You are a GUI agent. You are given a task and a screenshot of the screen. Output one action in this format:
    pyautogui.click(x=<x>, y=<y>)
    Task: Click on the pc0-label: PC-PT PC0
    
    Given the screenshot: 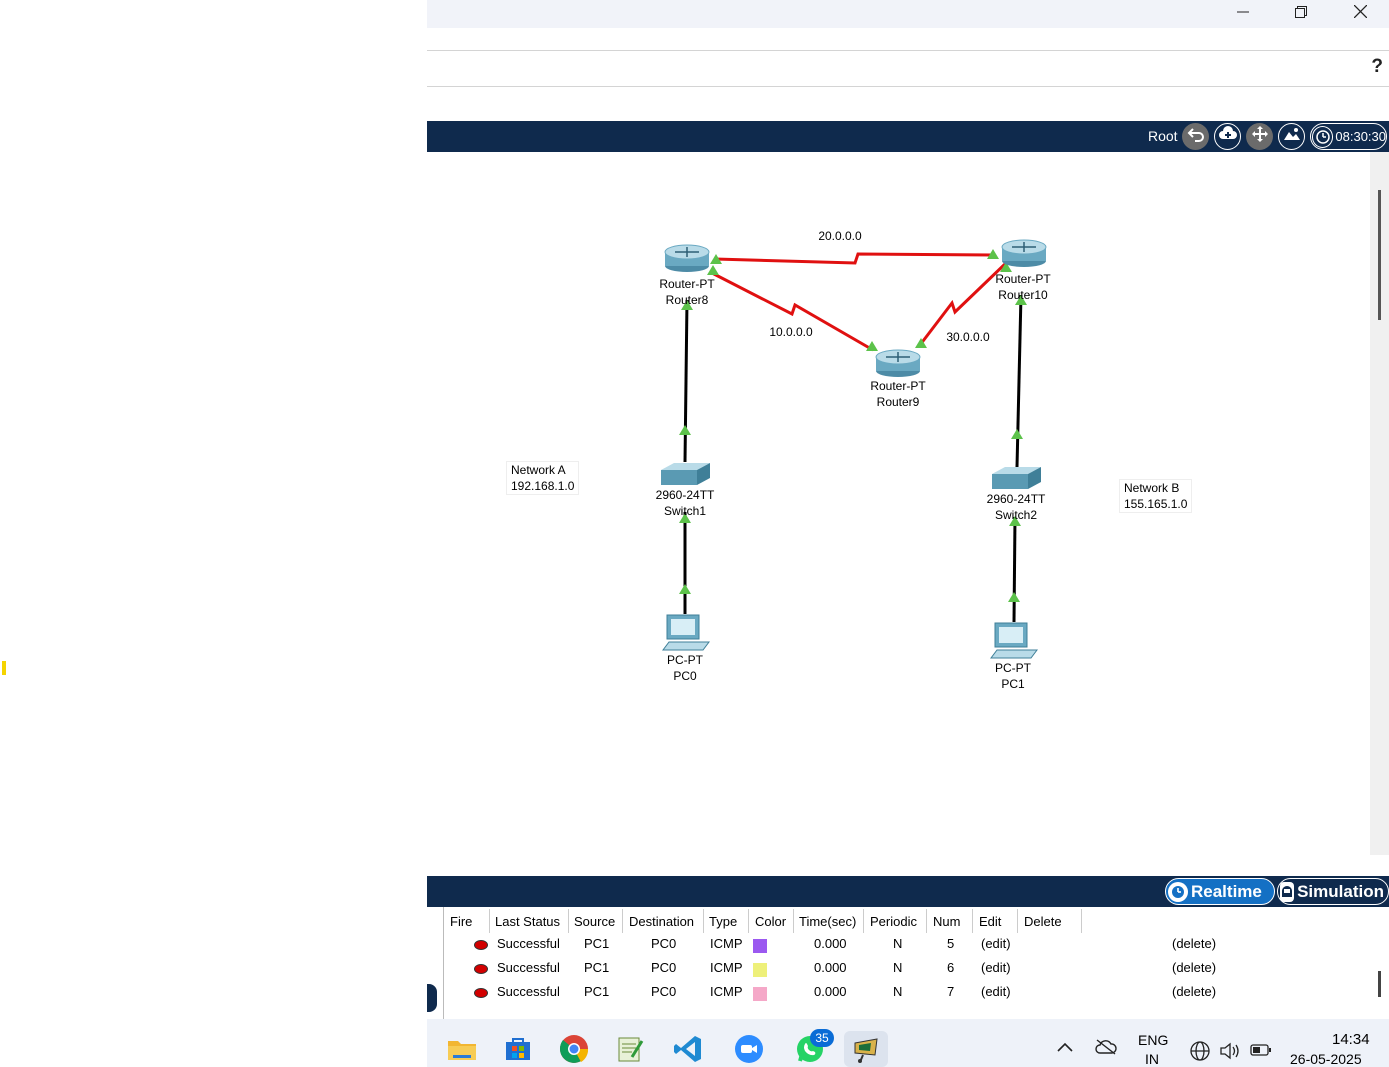 What is the action you would take?
    pyautogui.click(x=685, y=668)
    